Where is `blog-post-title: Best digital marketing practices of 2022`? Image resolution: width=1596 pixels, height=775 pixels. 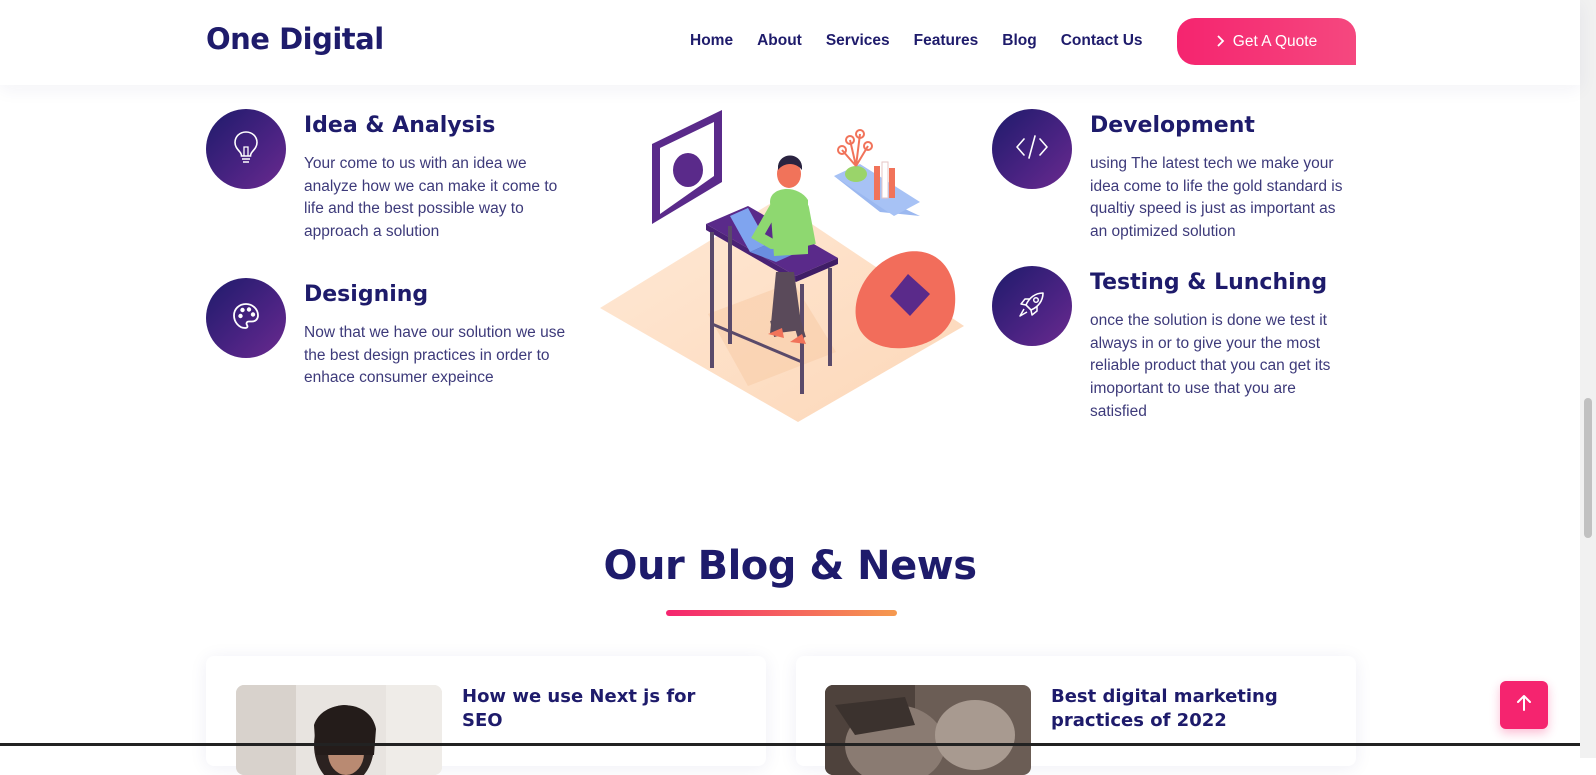
blog-post-title: Best digital marketing practices of 2022 is located at coordinates (1171, 709).